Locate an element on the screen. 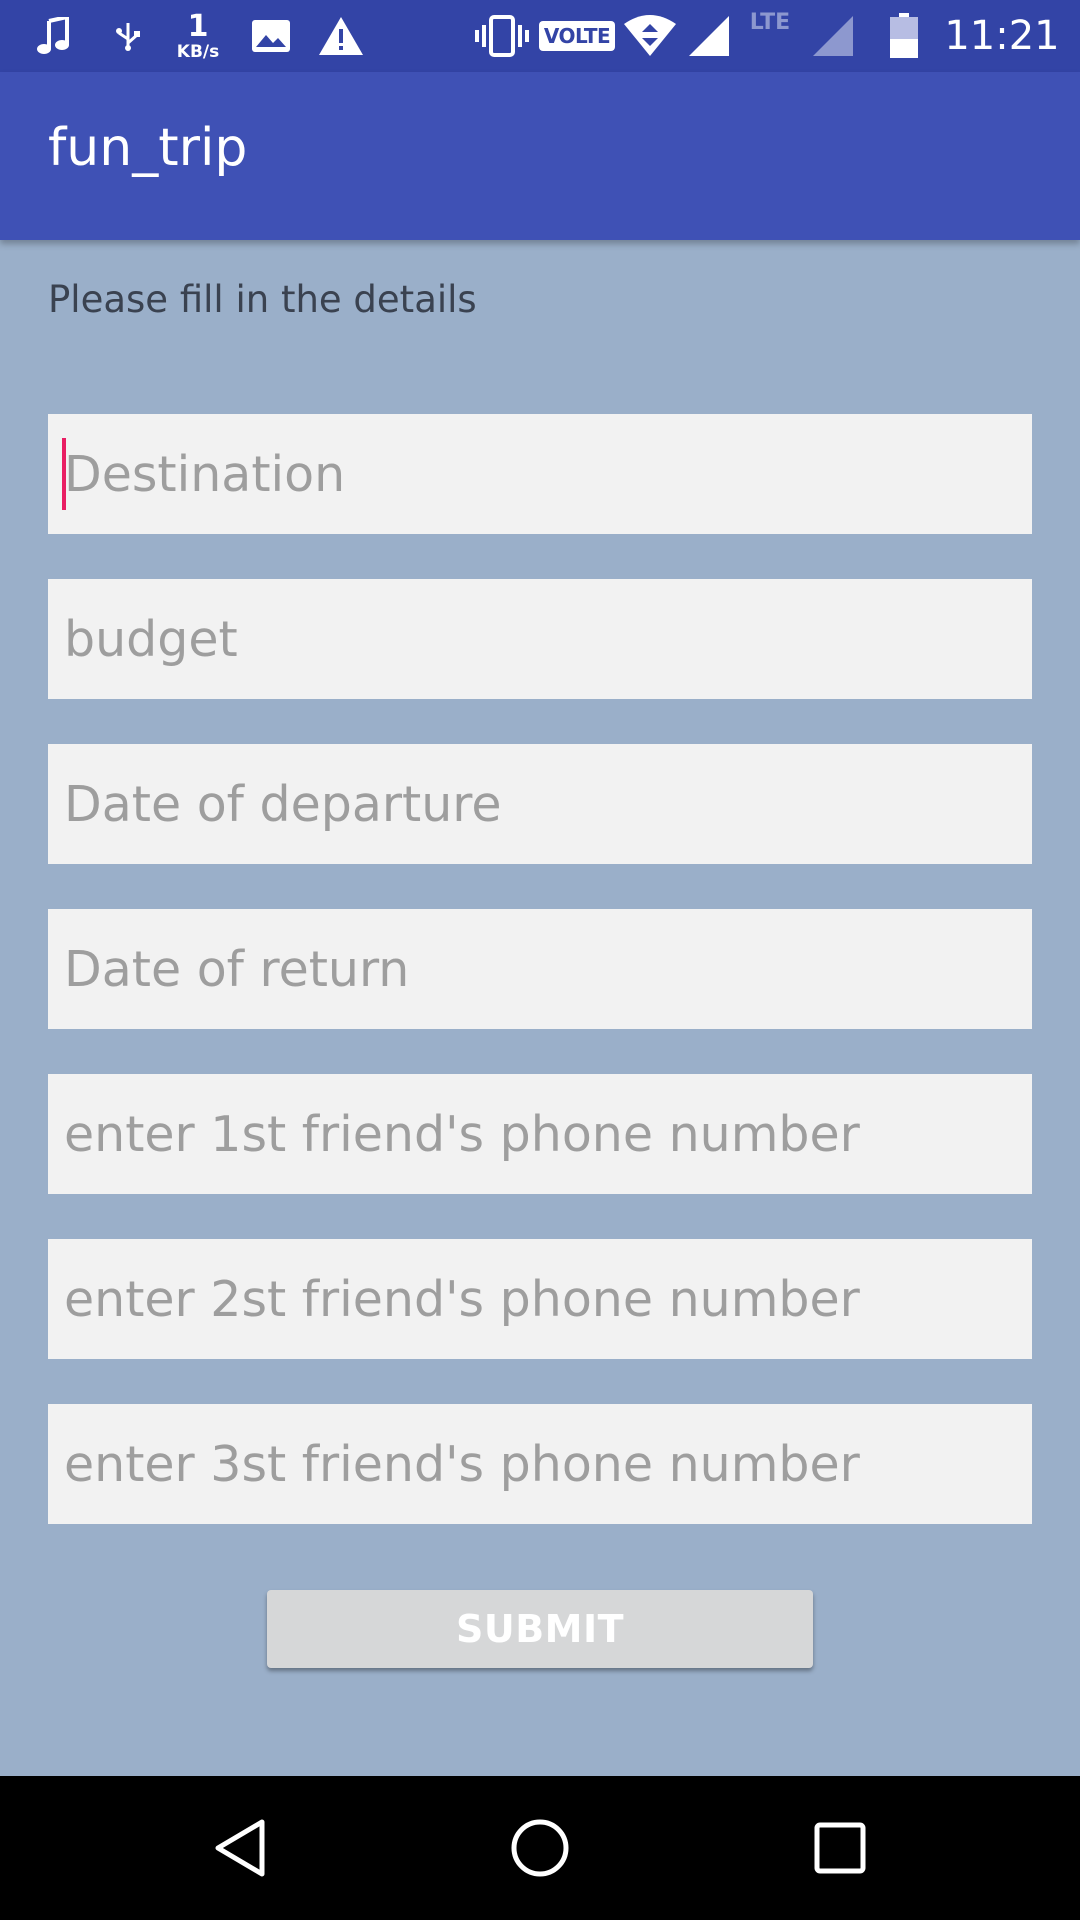  vibrate-icon is located at coordinates (502, 36).